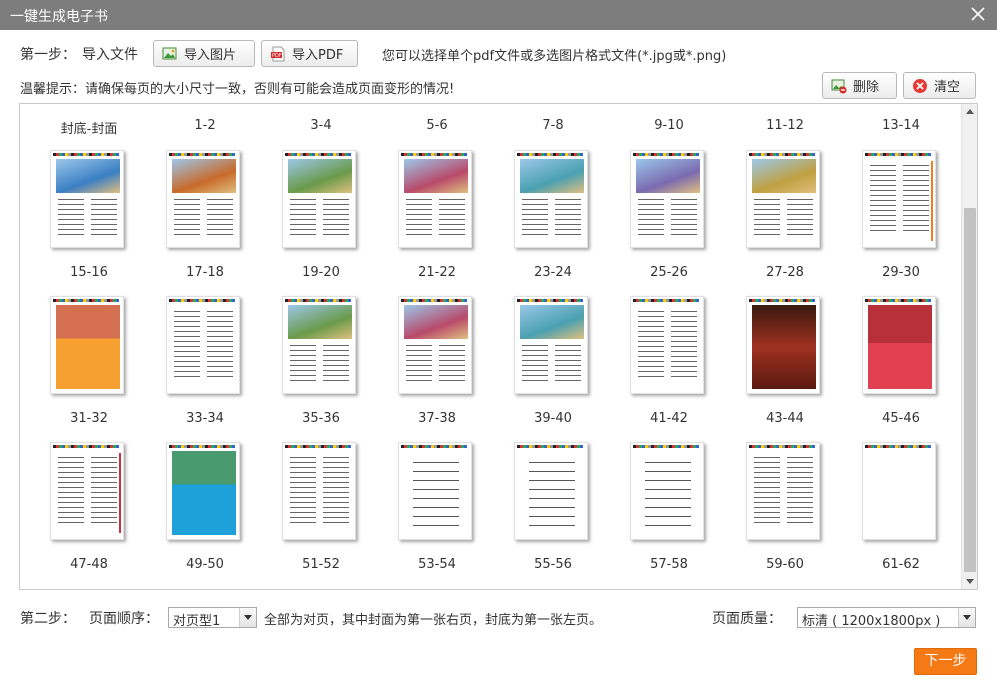  I want to click on page-label: 33-34, so click(205, 418).